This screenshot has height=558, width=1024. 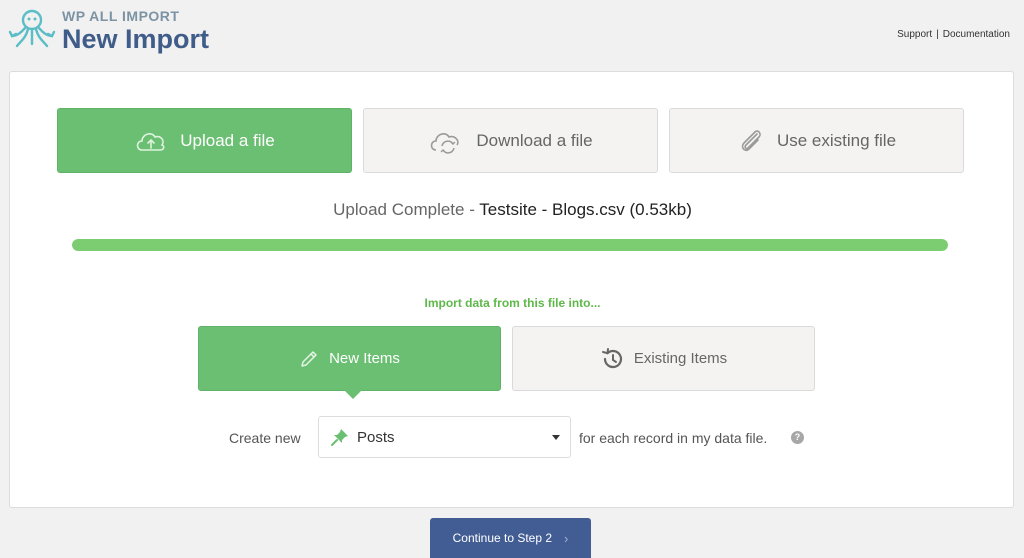 I want to click on help-icon: ?, so click(x=797, y=437).